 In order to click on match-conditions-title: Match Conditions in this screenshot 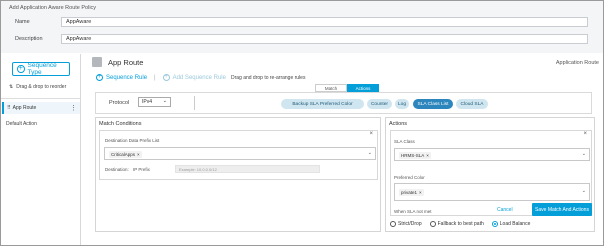, I will do `click(120, 124)`.